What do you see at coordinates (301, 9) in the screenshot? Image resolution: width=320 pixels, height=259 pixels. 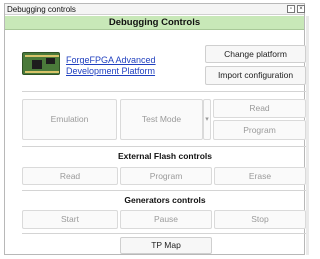 I see `close-icon: ×` at bounding box center [301, 9].